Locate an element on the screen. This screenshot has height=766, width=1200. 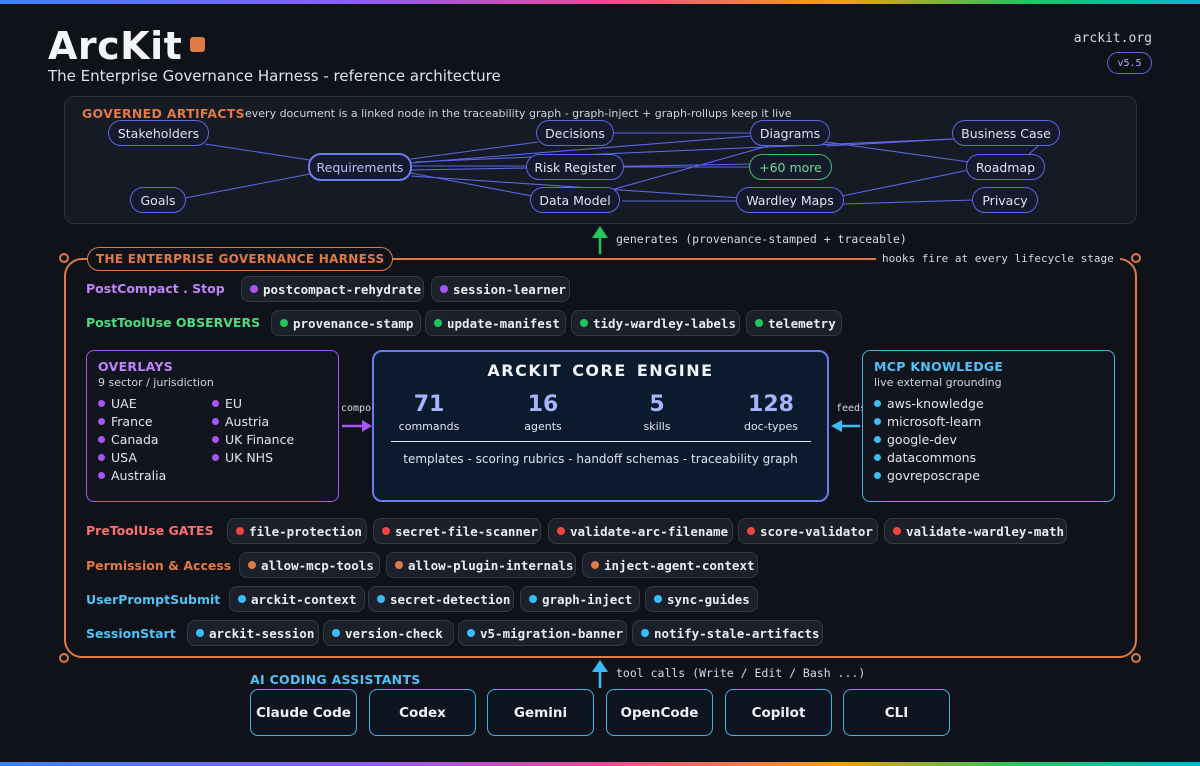
chip-allow-mcp-tools: allow-mcp-tools is located at coordinates (309, 565).